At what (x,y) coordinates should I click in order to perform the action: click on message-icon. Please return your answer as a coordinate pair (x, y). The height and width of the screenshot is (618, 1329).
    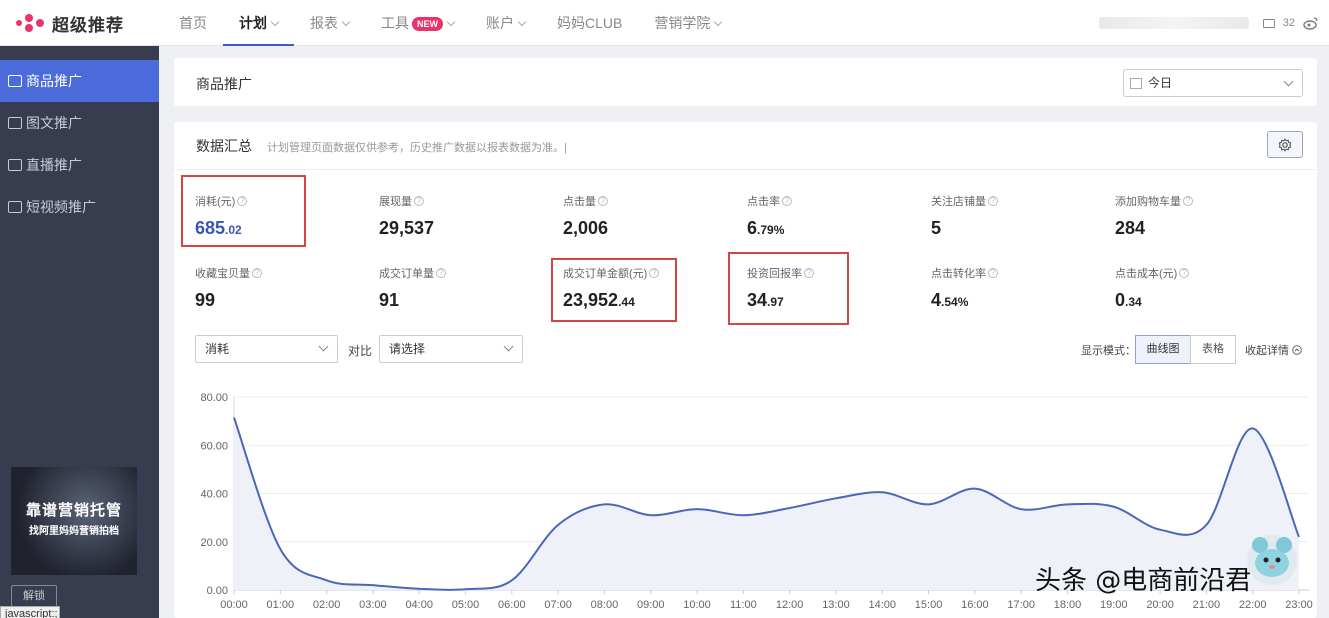
    Looking at the image, I should click on (1268, 23).